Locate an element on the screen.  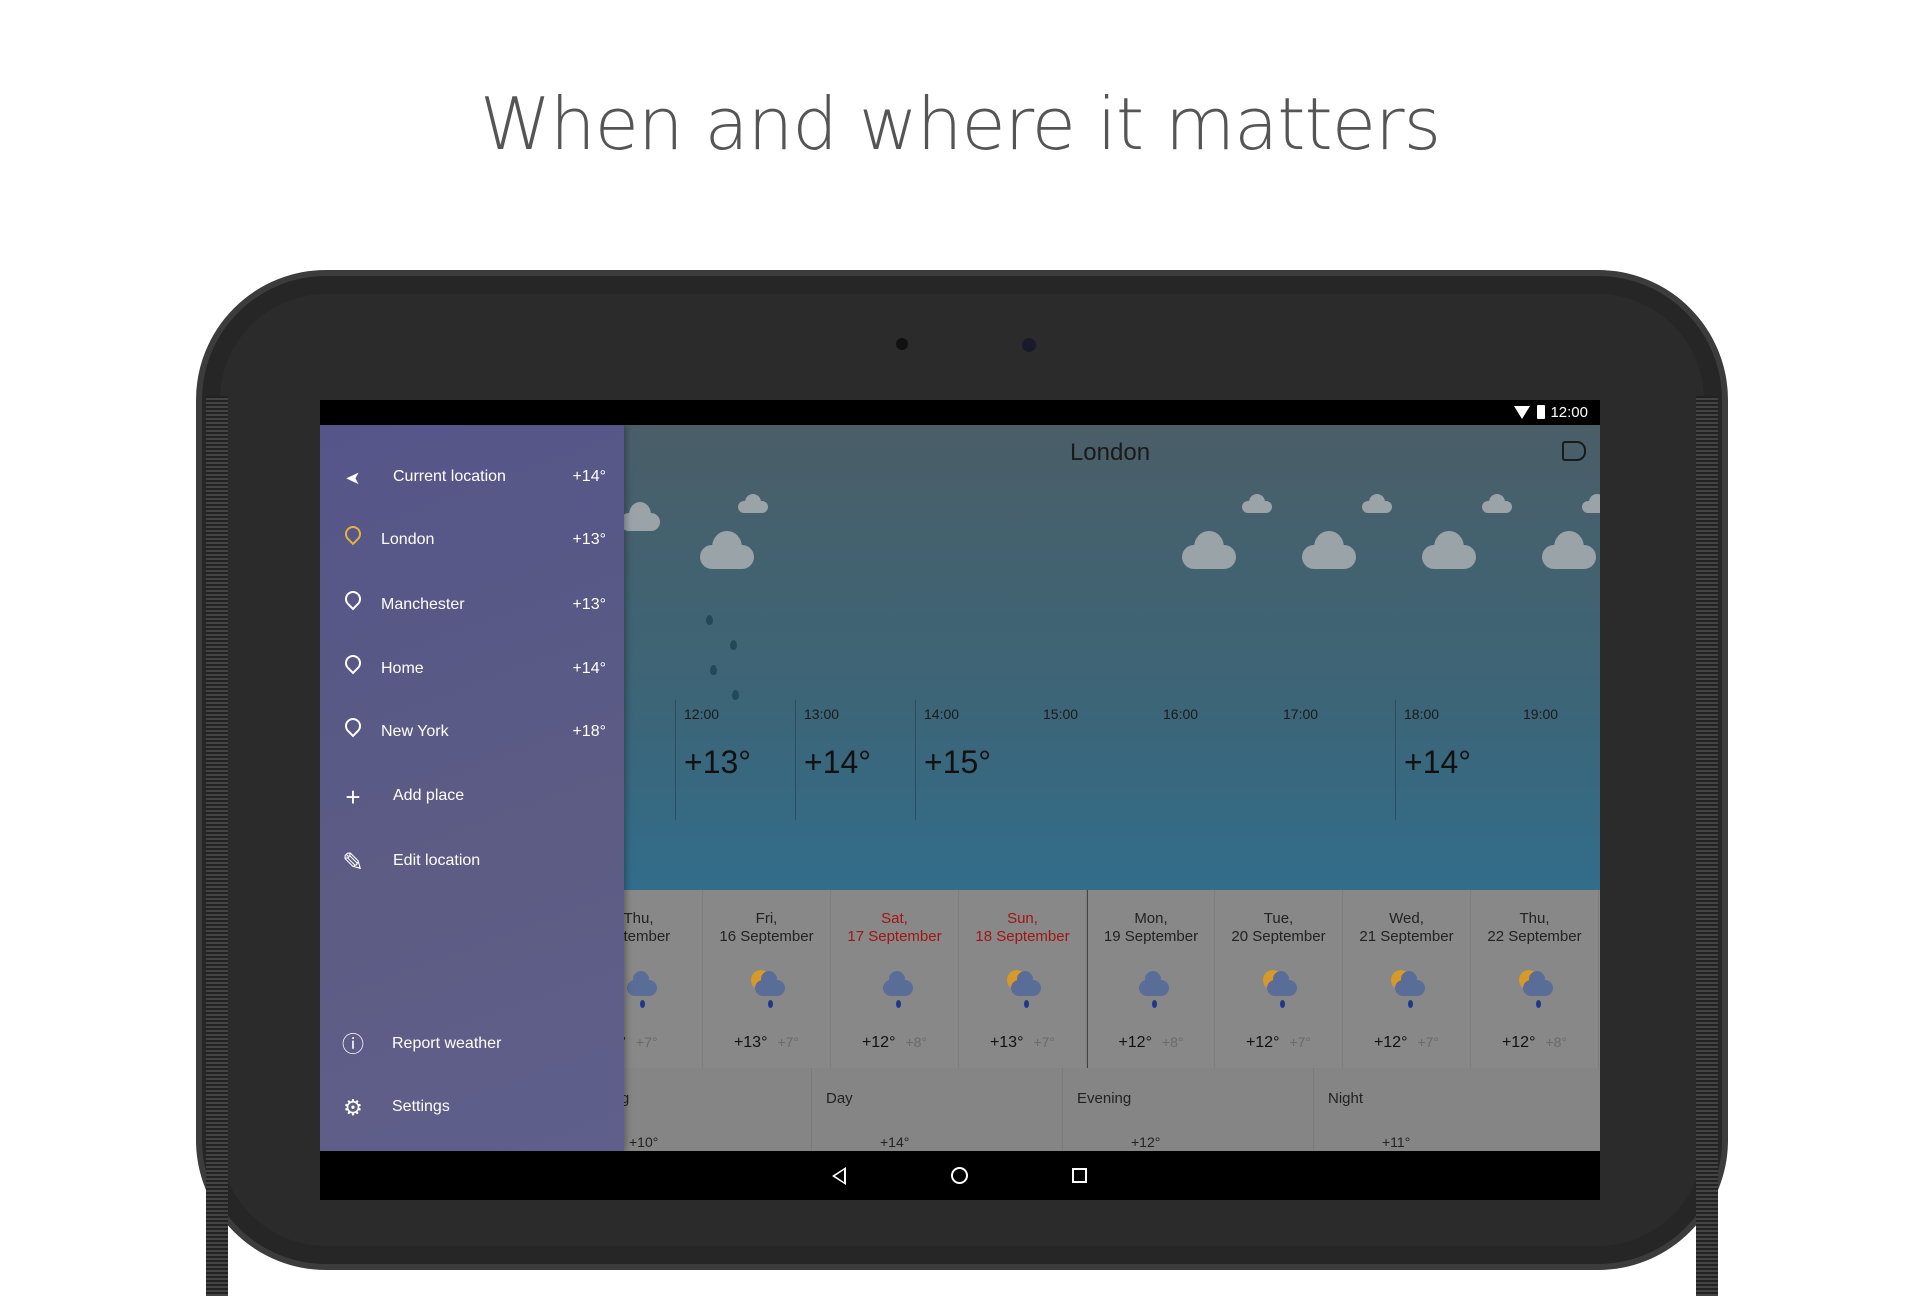
day-part-temp: +14° is located at coordinates (895, 1142).